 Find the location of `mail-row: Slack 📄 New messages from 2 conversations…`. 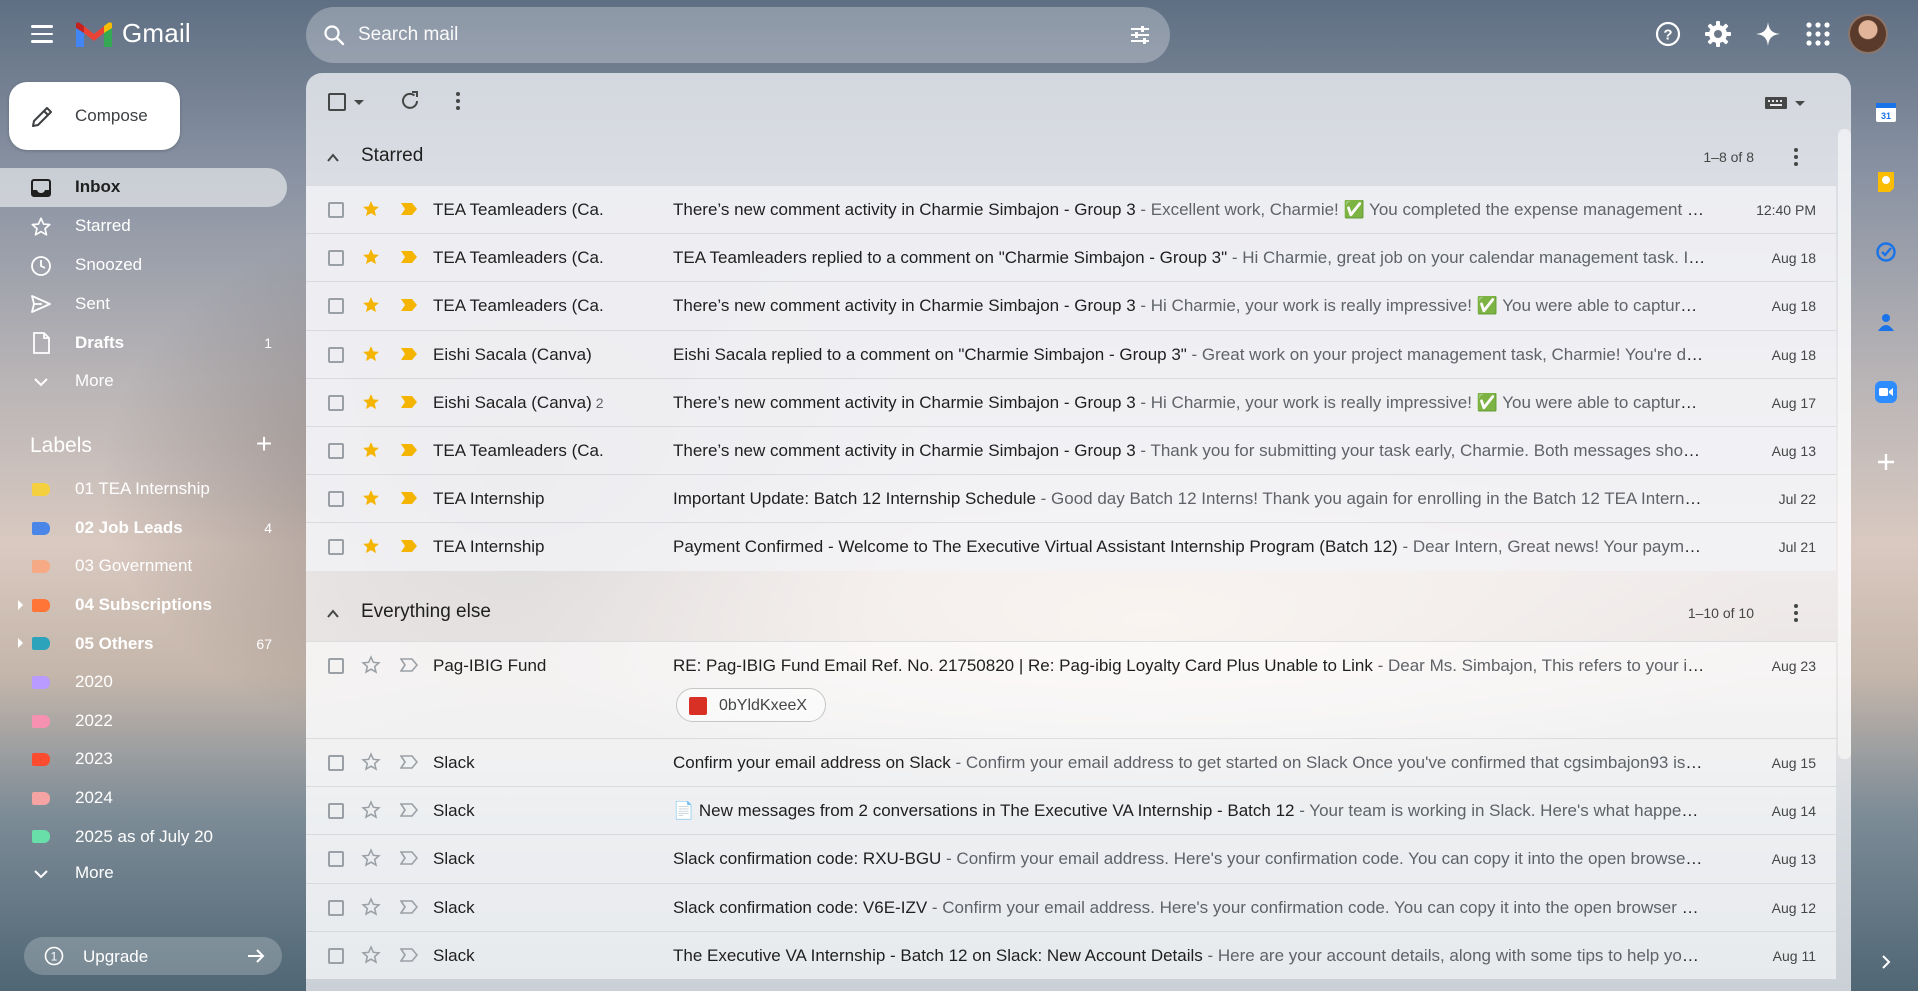

mail-row: Slack 📄 New messages from 2 conversations… is located at coordinates (1071, 810).